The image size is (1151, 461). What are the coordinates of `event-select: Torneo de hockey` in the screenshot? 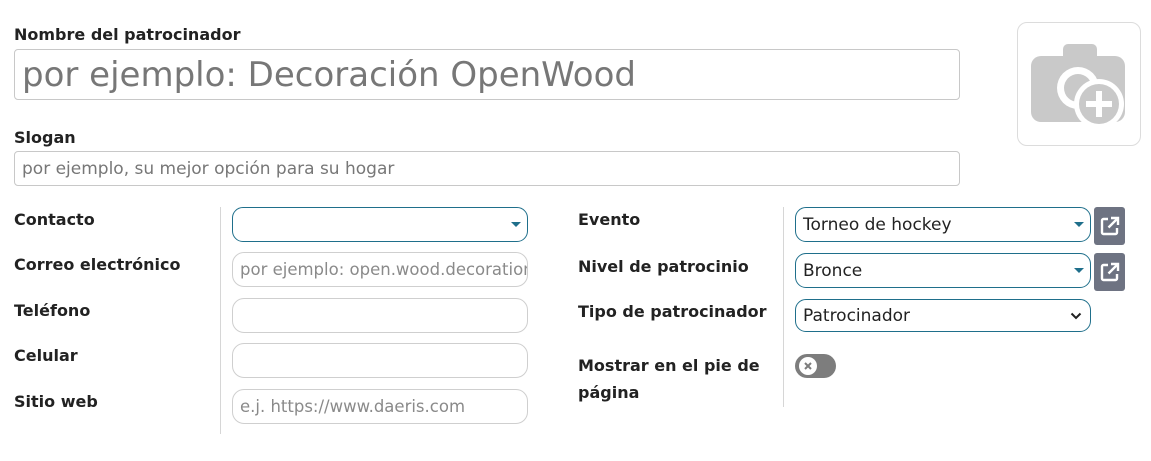 It's located at (943, 224).